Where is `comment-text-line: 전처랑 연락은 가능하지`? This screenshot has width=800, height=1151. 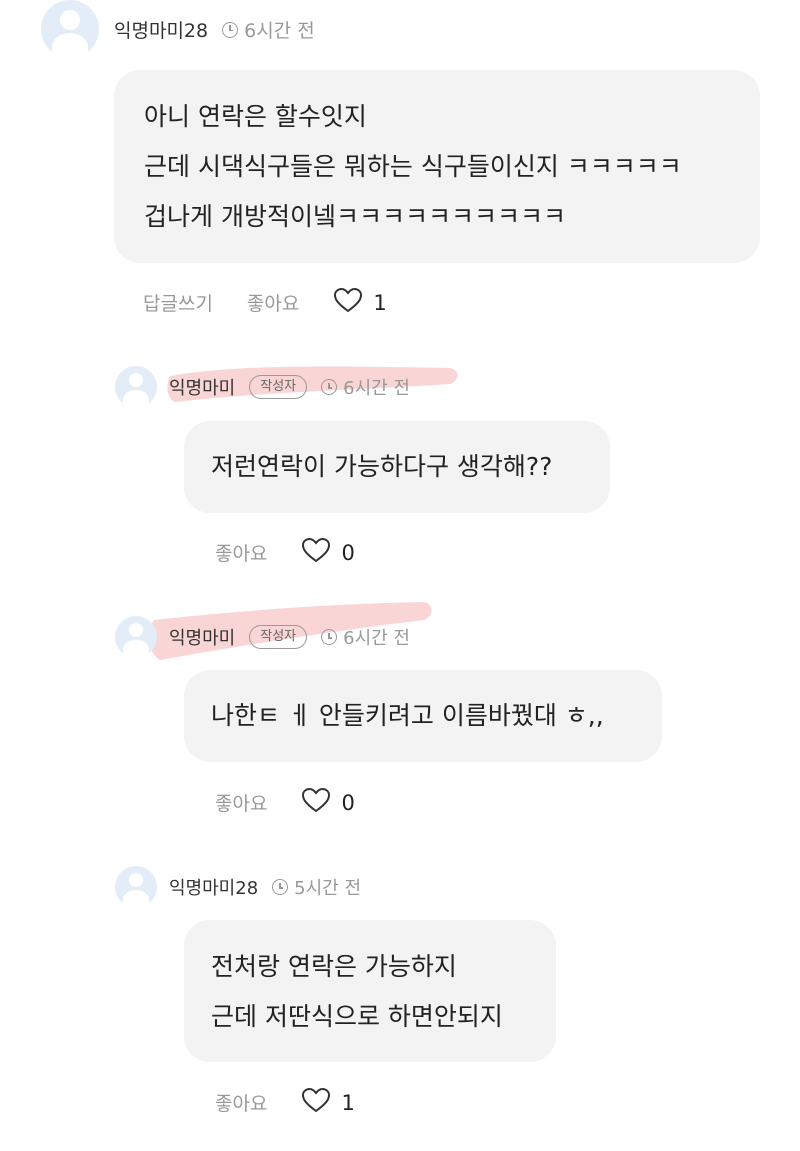 comment-text-line: 전처랑 연락은 가능하지 is located at coordinates (334, 966).